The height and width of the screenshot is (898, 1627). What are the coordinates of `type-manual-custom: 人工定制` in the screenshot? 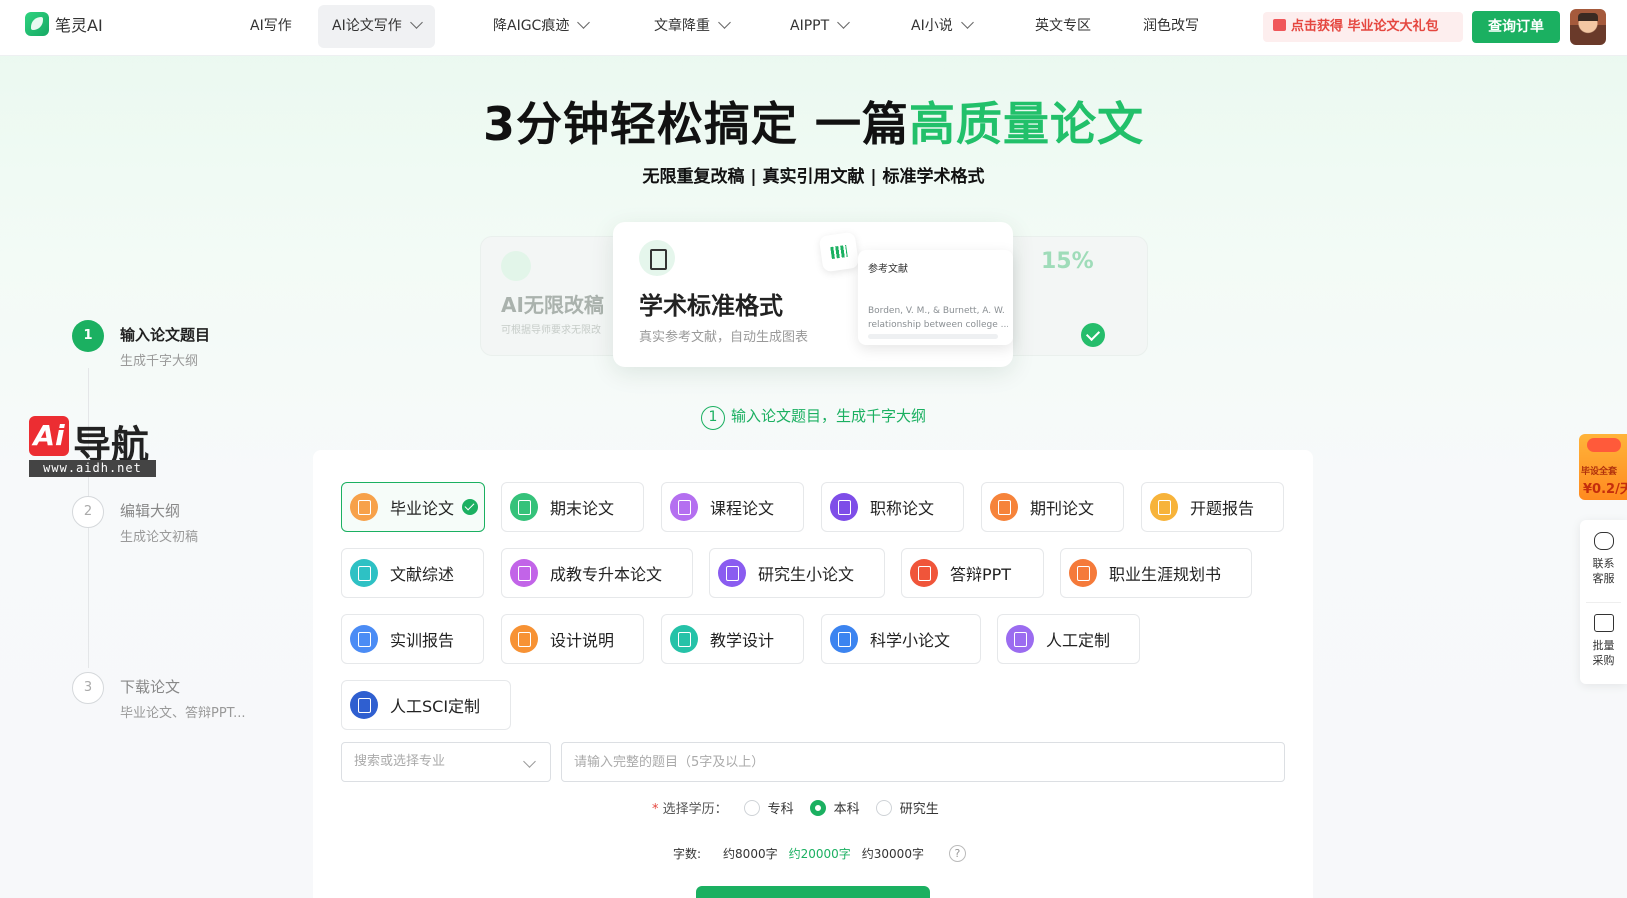 It's located at (1068, 639).